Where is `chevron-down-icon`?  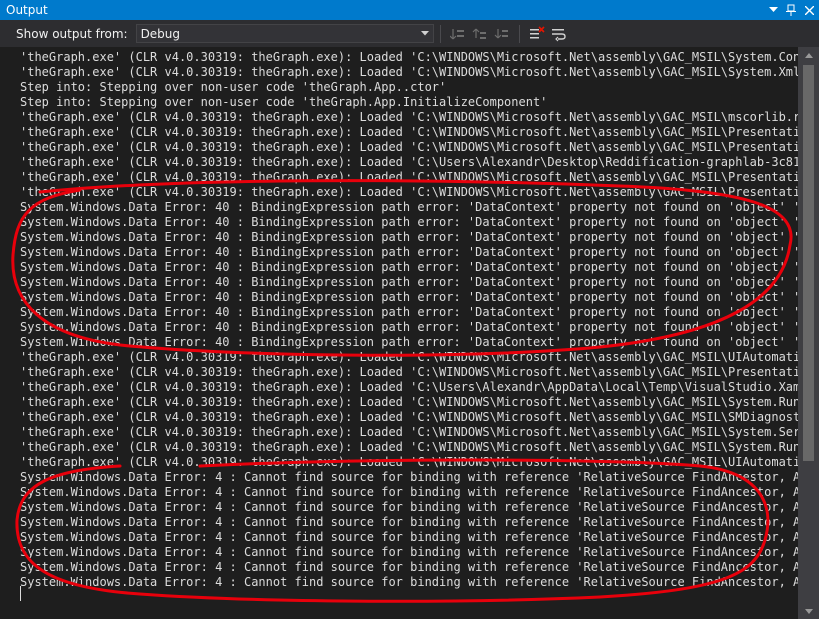 chevron-down-icon is located at coordinates (425, 33).